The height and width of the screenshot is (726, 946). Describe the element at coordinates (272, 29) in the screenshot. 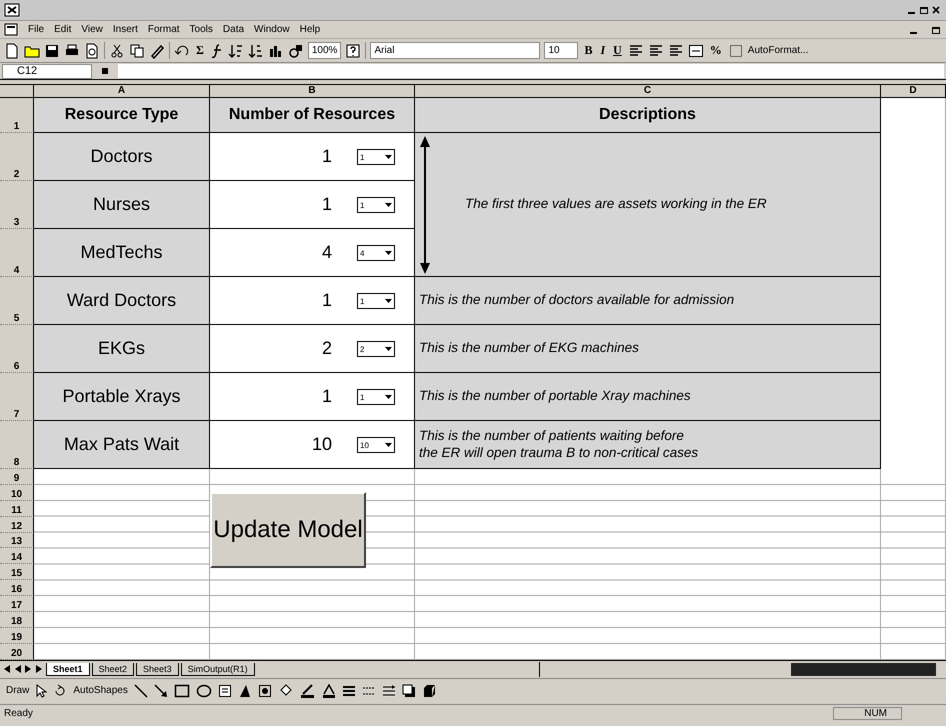

I see `menu-item: Window` at that location.